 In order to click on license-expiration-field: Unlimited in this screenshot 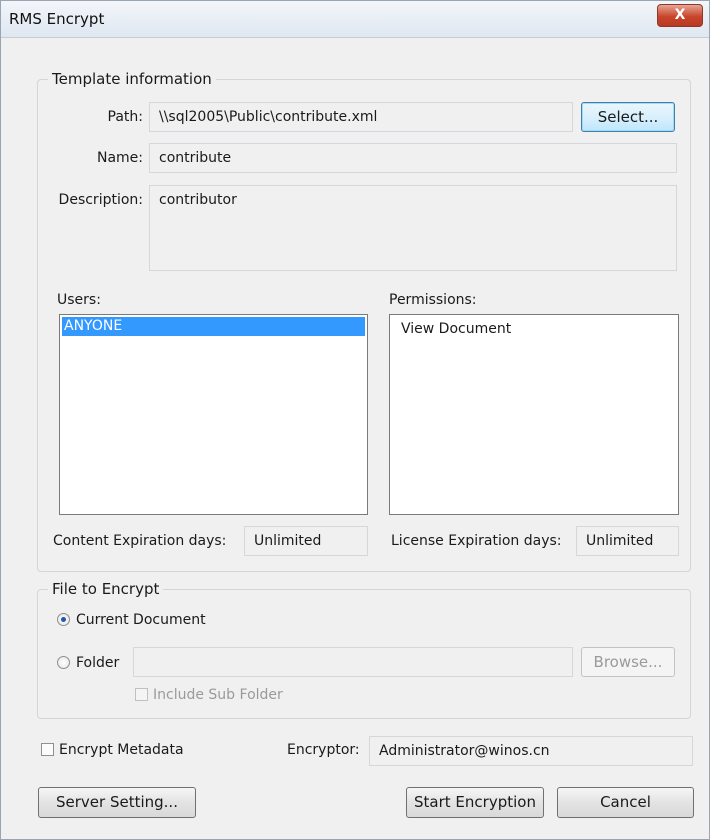, I will do `click(627, 541)`.